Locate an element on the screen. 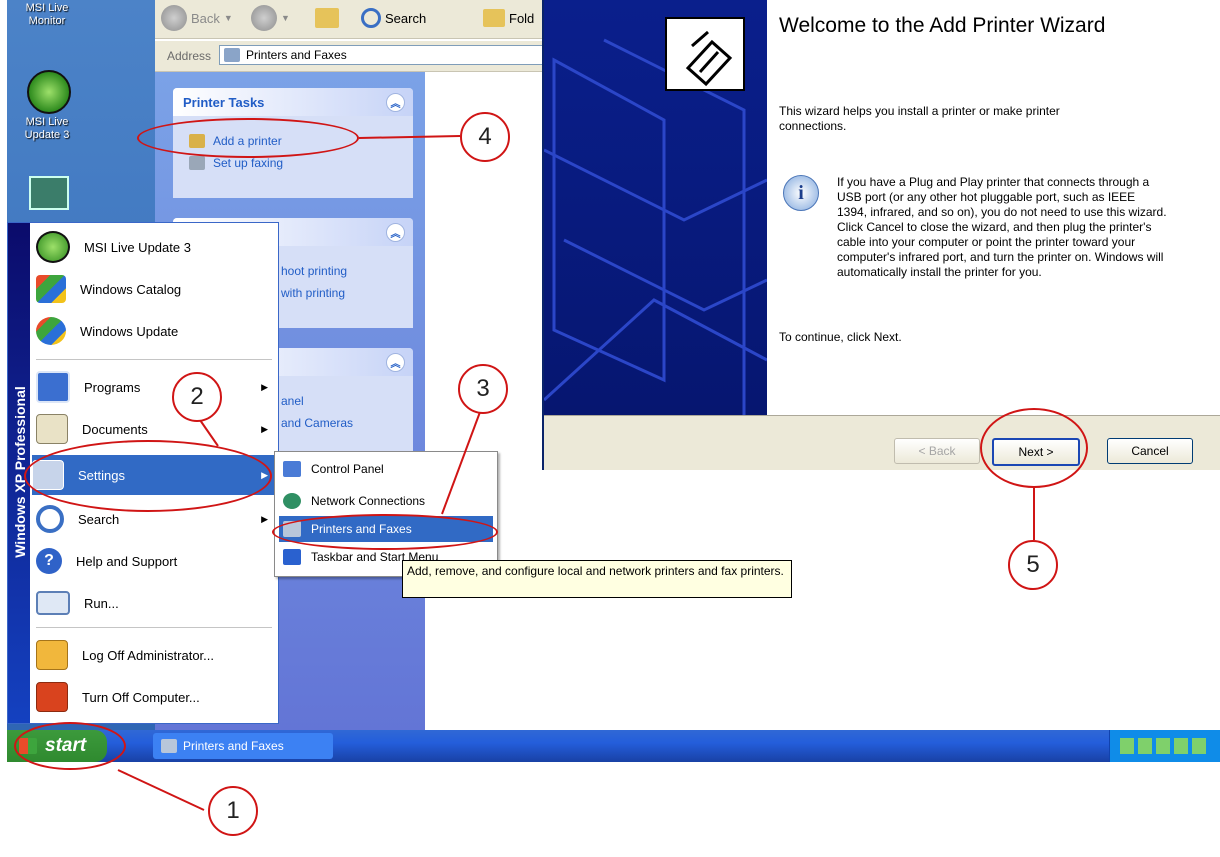 This screenshot has height=857, width=1220. search-button: Search is located at coordinates (393, 18).